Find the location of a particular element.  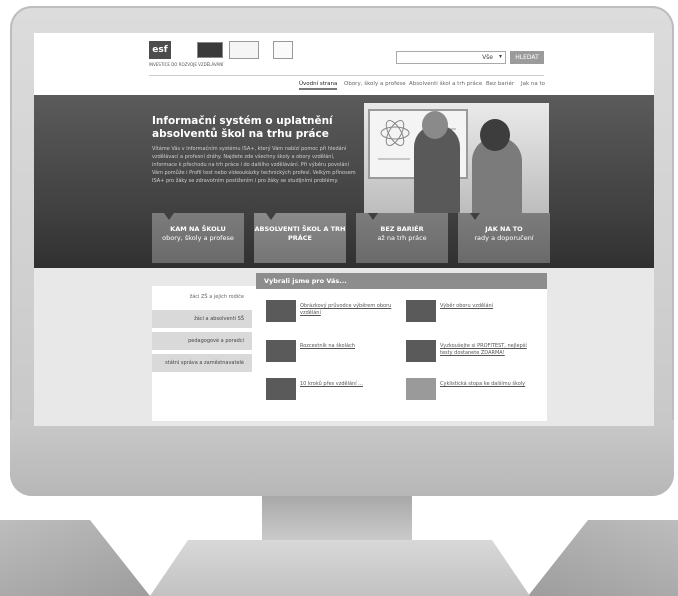

nav-item-fields: Obory, školy a profese is located at coordinates (375, 84).